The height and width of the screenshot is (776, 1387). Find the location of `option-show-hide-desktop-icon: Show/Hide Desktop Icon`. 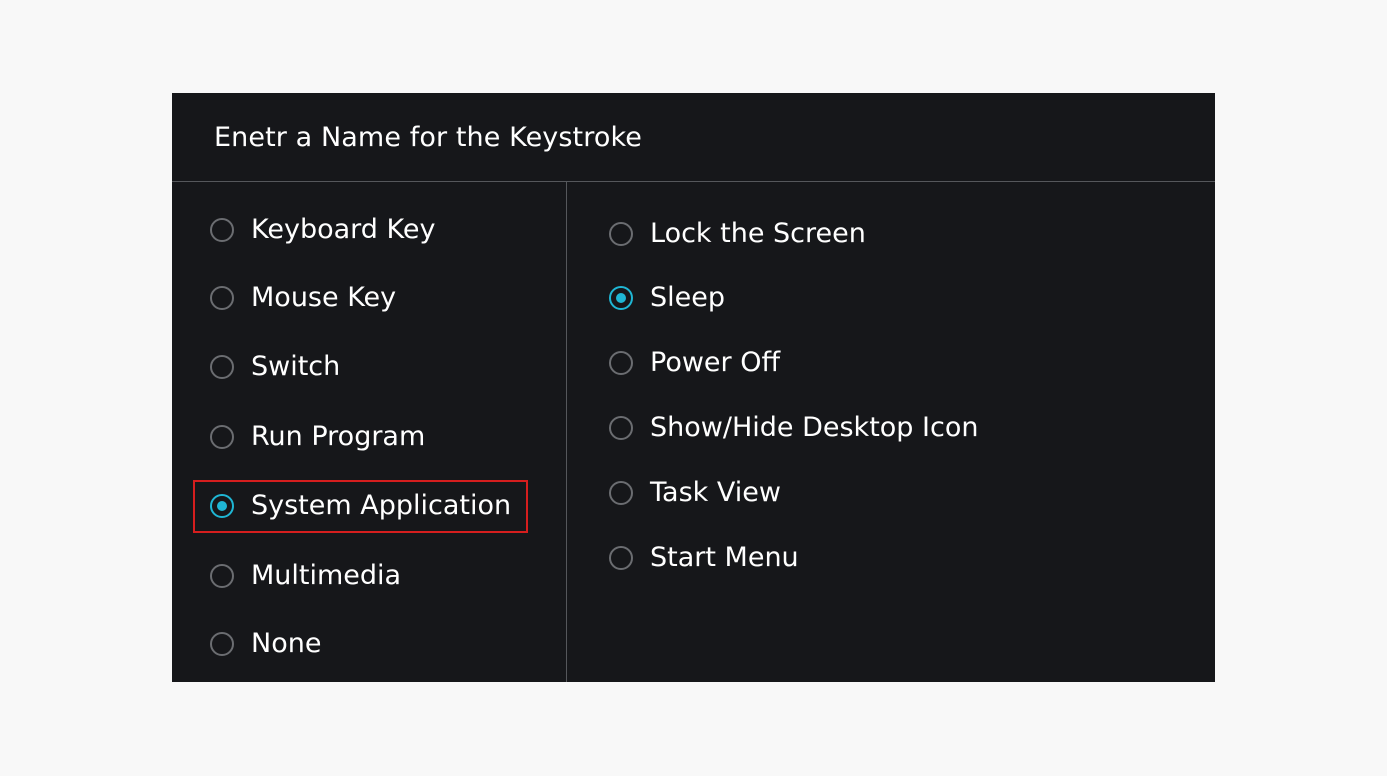

option-show-hide-desktop-icon: Show/Hide Desktop Icon is located at coordinates (793, 428).